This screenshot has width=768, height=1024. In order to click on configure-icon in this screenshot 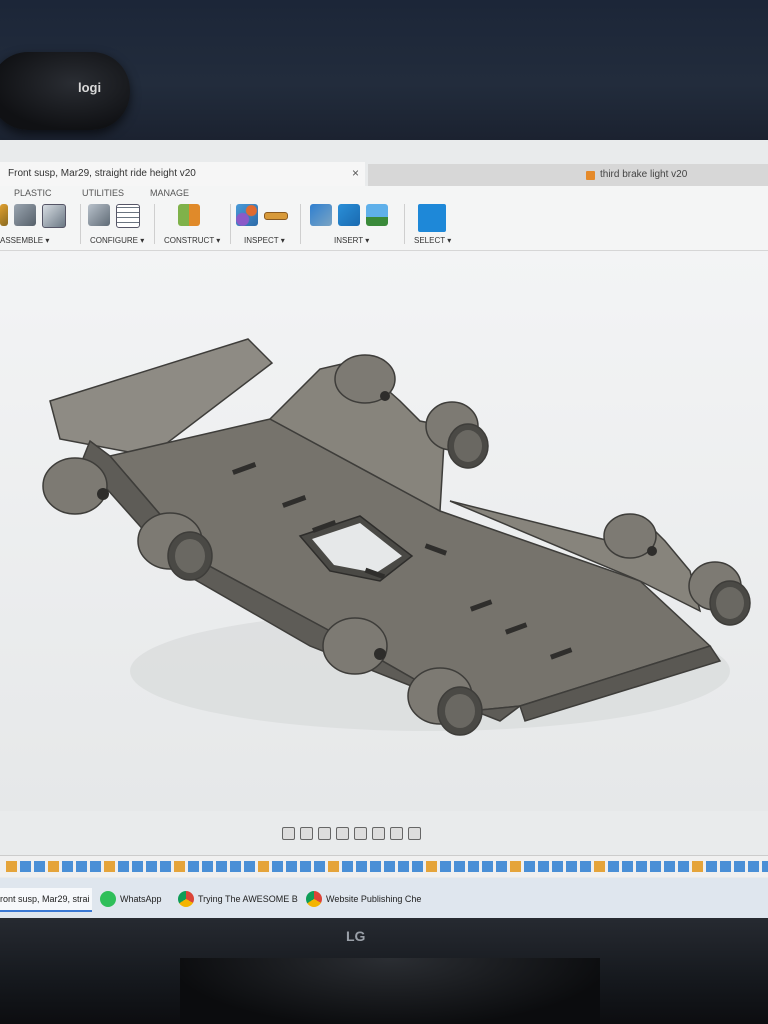, I will do `click(99, 215)`.